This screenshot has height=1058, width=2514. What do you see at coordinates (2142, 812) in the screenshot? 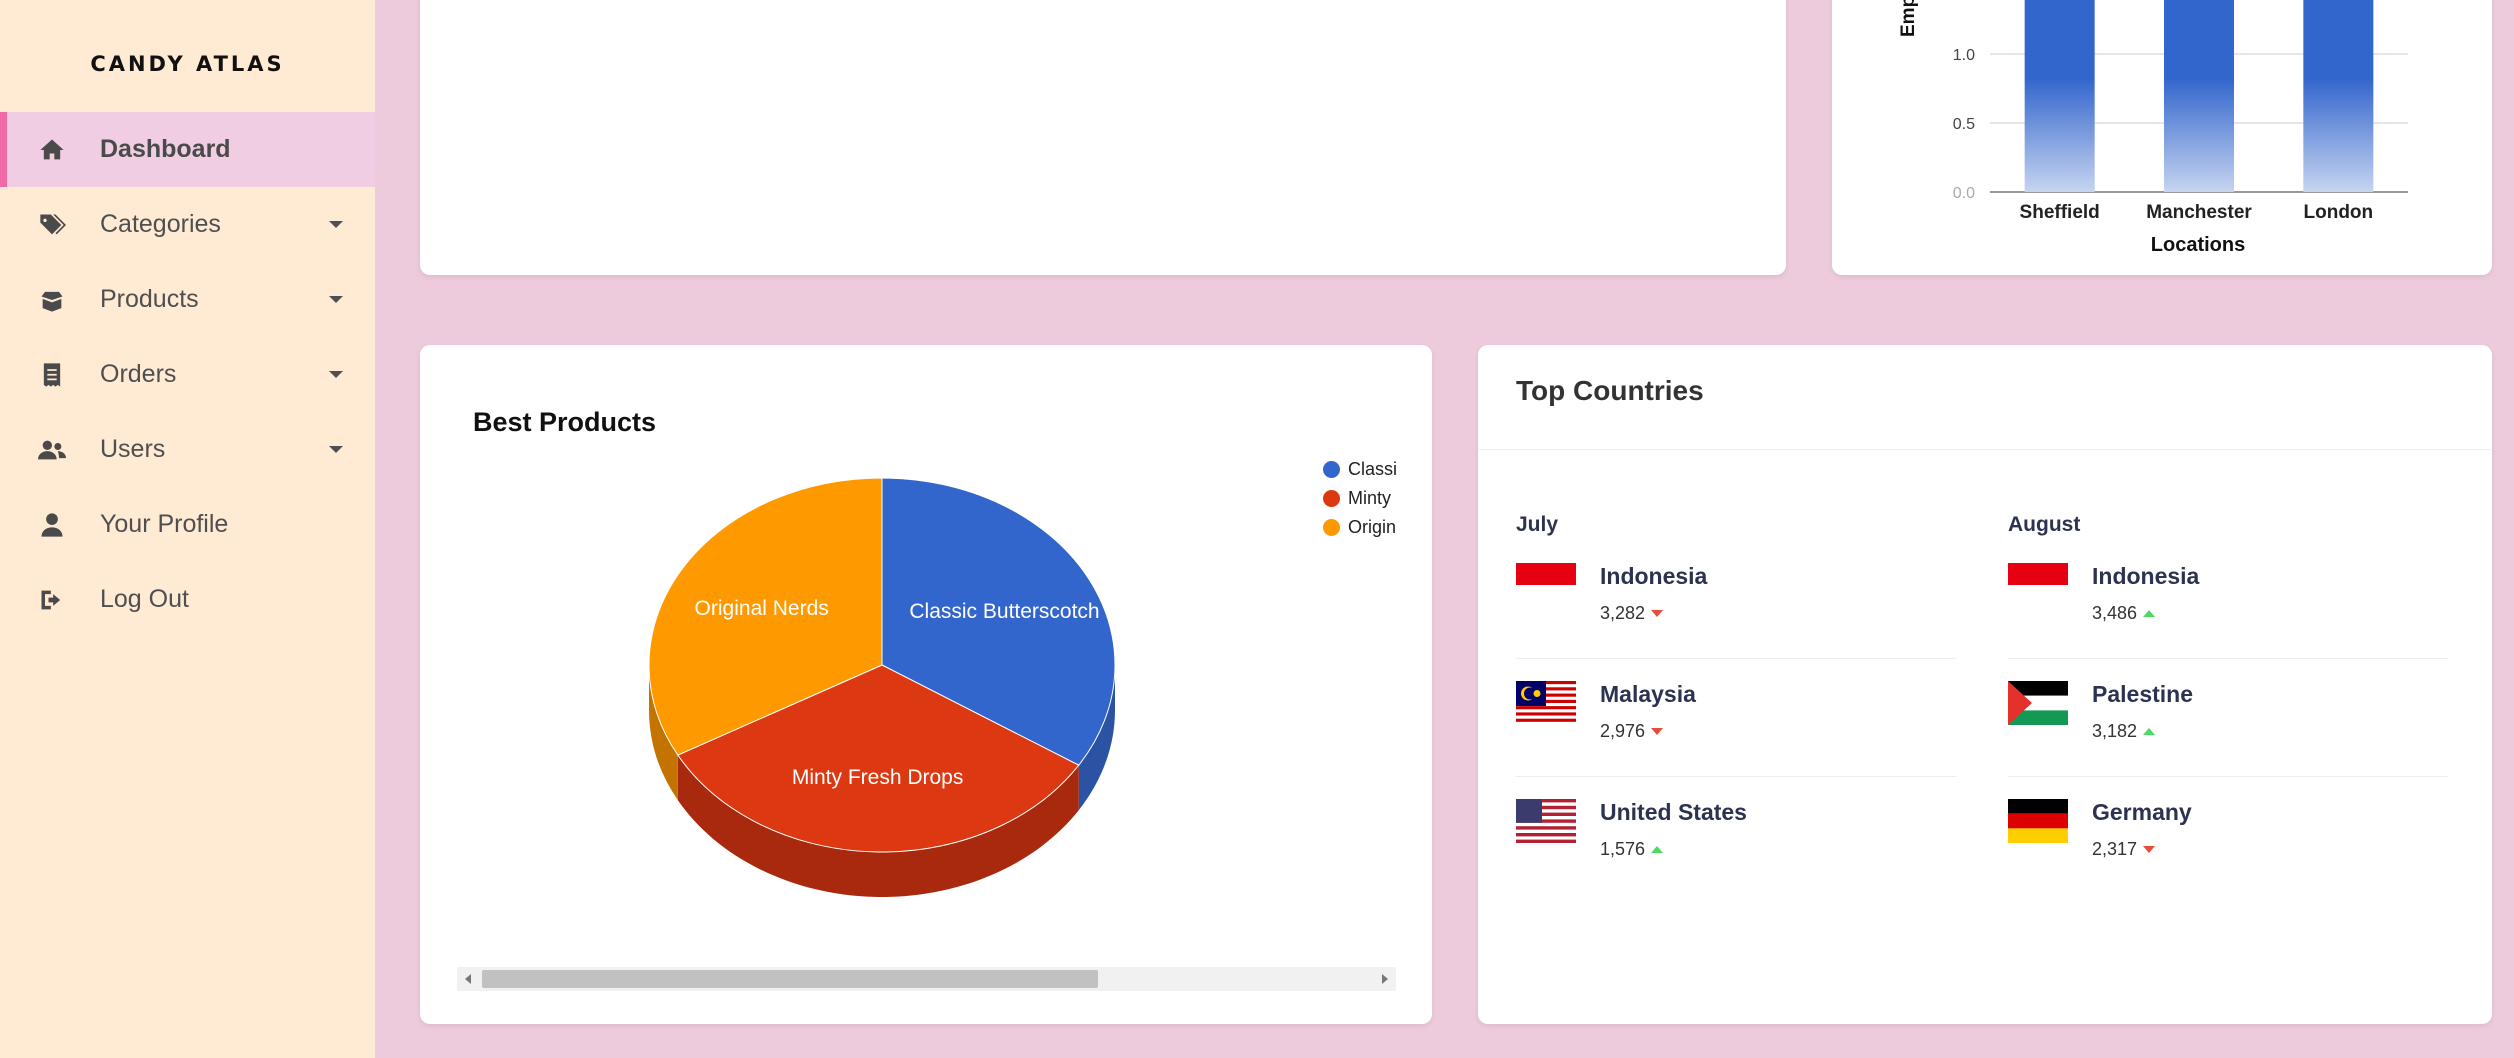
I see `country-name: Germany` at bounding box center [2142, 812].